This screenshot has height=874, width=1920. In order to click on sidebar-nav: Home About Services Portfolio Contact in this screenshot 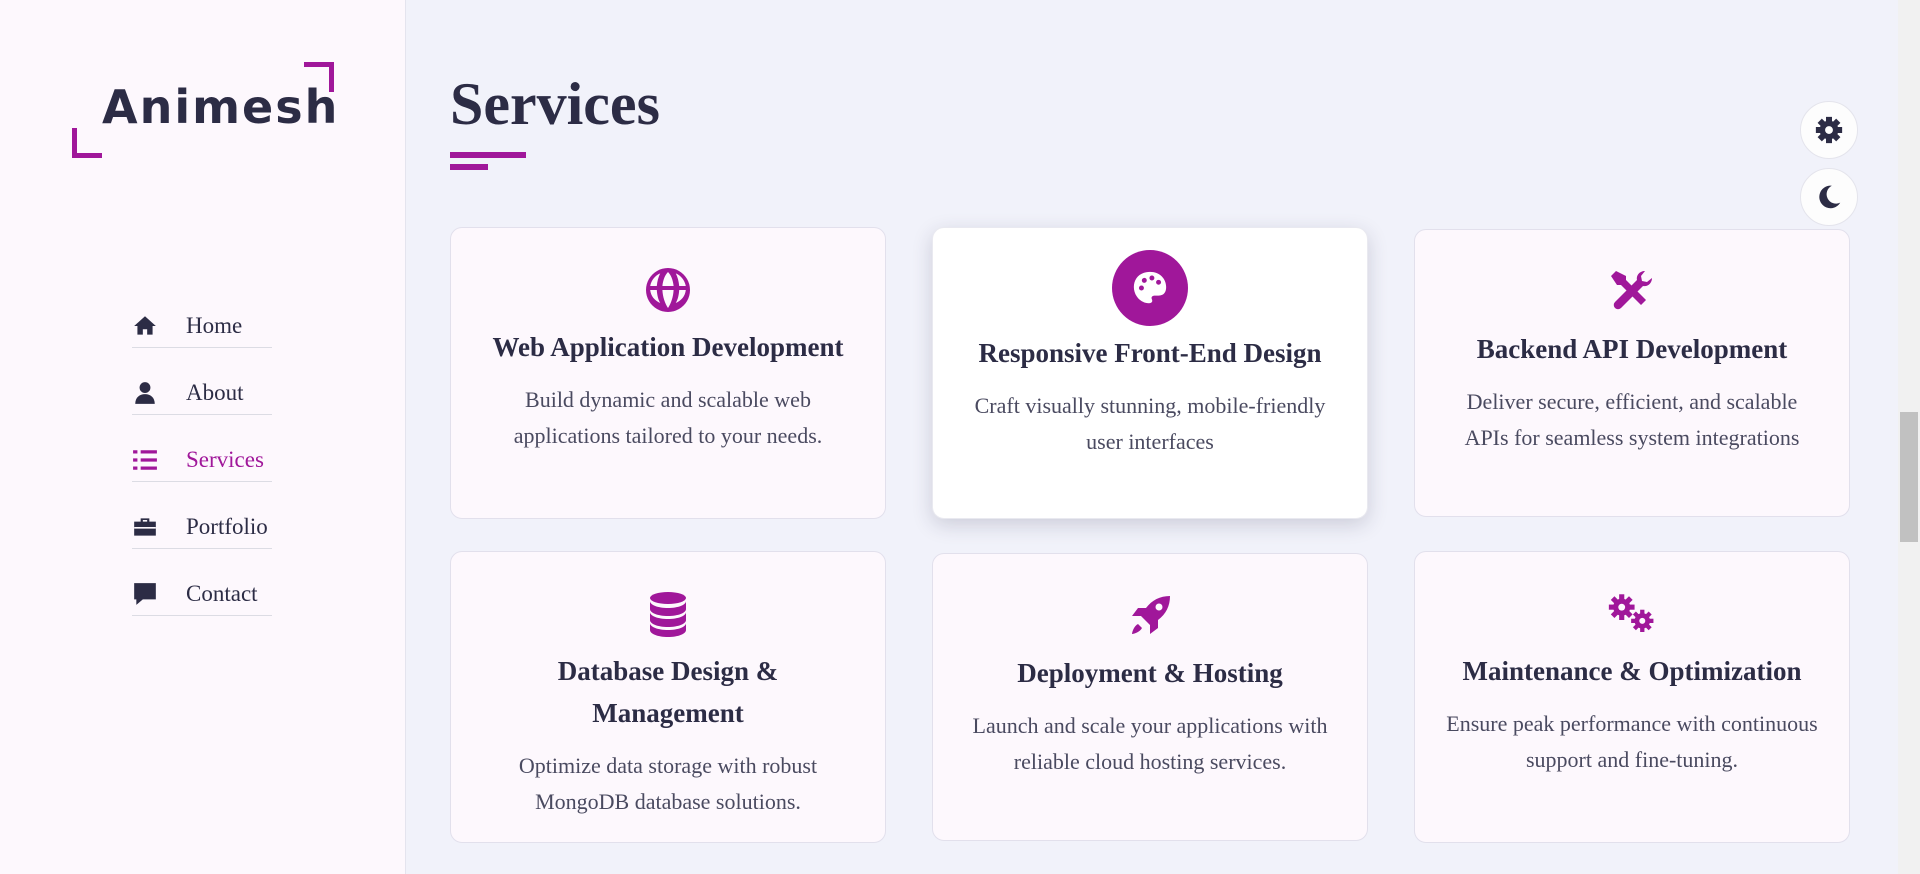, I will do `click(202, 471)`.